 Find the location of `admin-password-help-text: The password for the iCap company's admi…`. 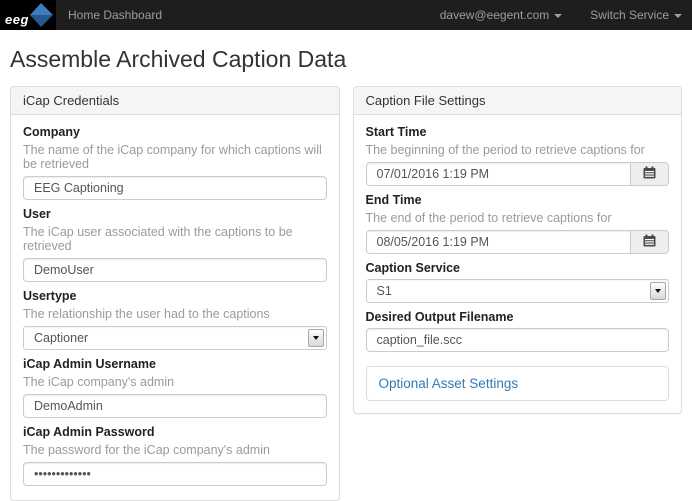

admin-password-help-text: The password for the iCap company's admi… is located at coordinates (146, 450).